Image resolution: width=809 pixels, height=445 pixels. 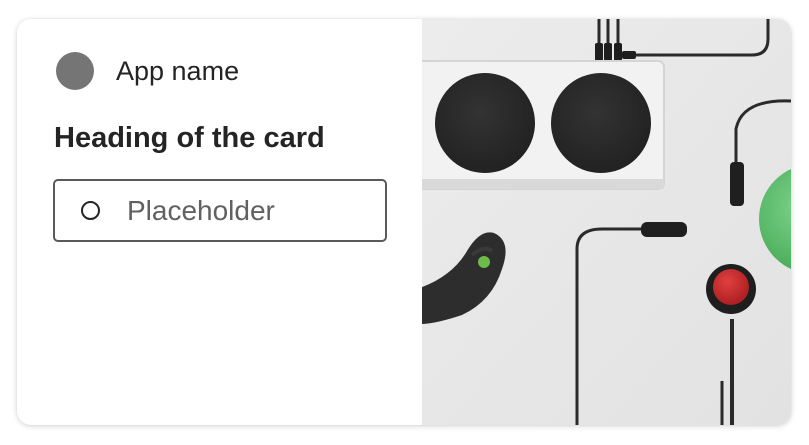 I want to click on placeholder-input: Placeholder, so click(x=220, y=210).